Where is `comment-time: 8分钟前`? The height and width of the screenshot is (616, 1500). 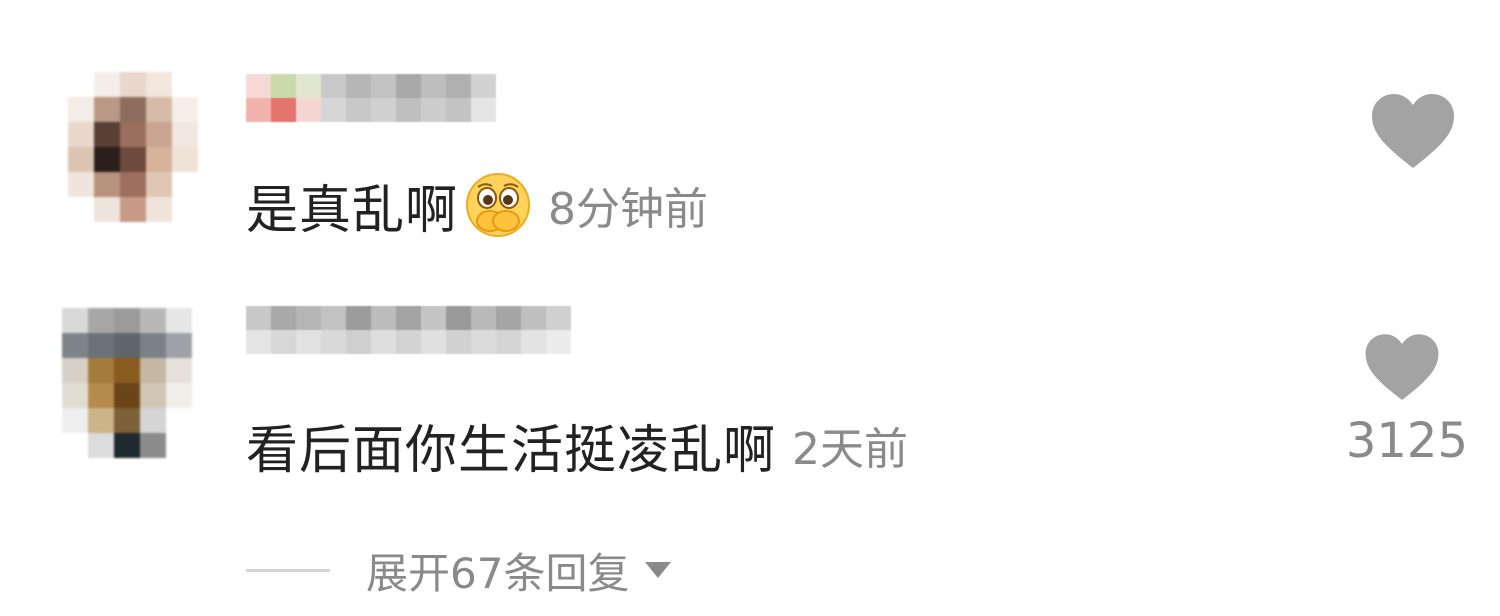
comment-time: 8分钟前 is located at coordinates (628, 209).